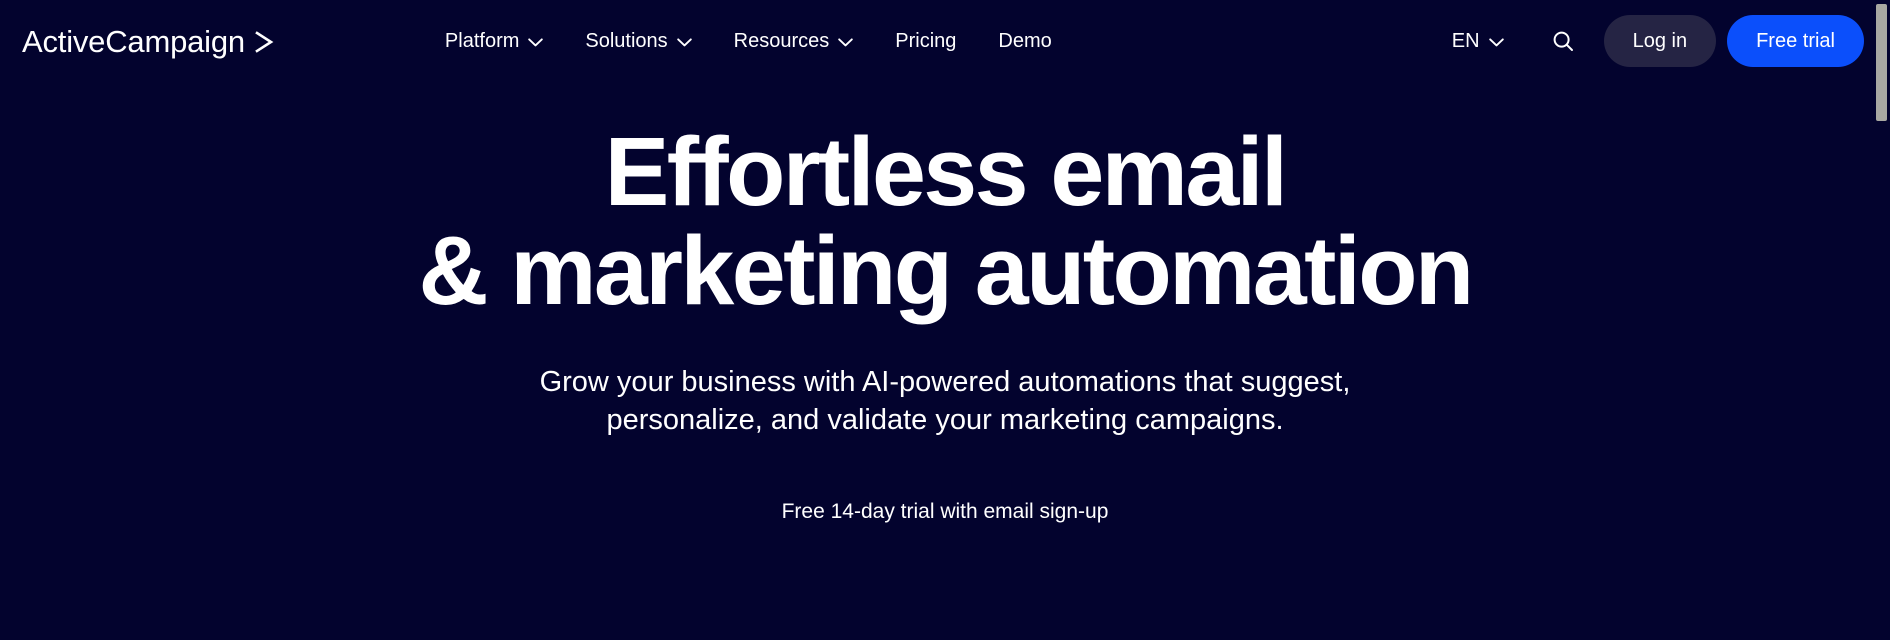 The width and height of the screenshot is (1890, 640). I want to click on page-title-line-2: & marketing automation, so click(946, 270).